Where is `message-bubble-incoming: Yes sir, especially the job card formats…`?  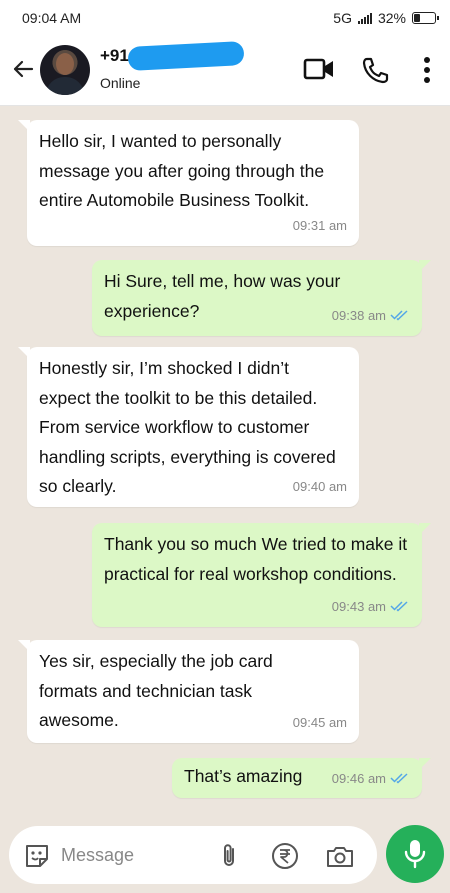 message-bubble-incoming: Yes sir, especially the job card formats… is located at coordinates (188, 691).